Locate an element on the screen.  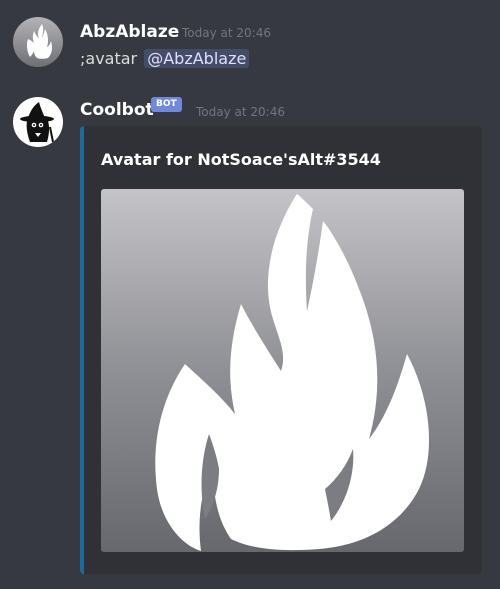
user-avatar is located at coordinates (38, 42).